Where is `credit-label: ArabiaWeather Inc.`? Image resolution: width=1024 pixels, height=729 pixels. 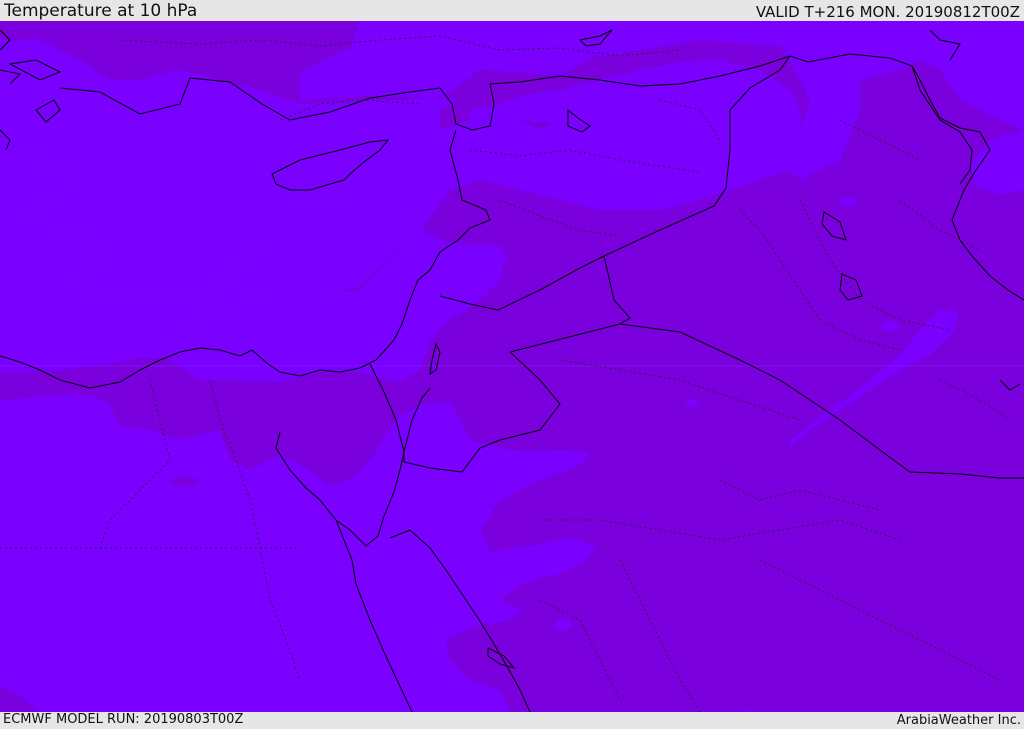 credit-label: ArabiaWeather Inc. is located at coordinates (958, 720).